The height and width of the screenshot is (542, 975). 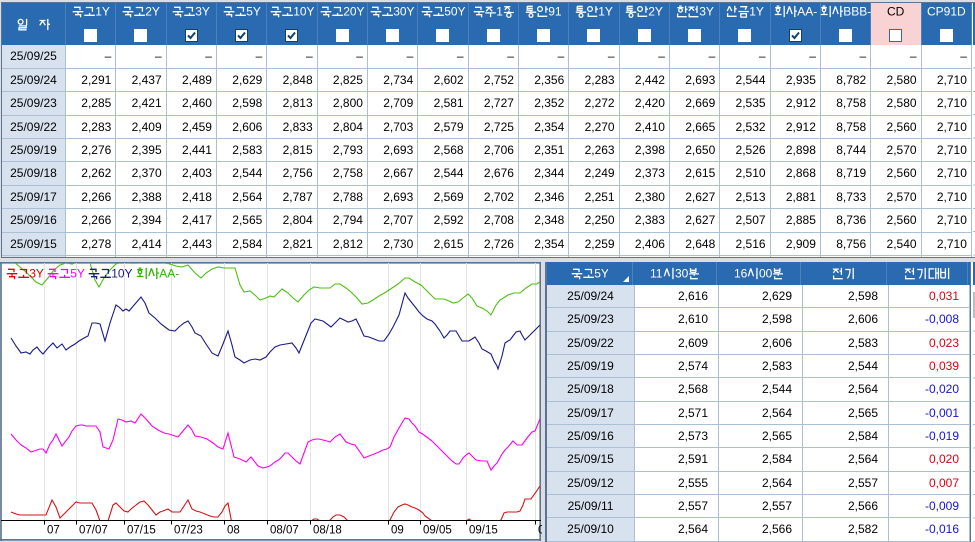 I want to click on svg-text: 50Y, so click(x=454, y=11).